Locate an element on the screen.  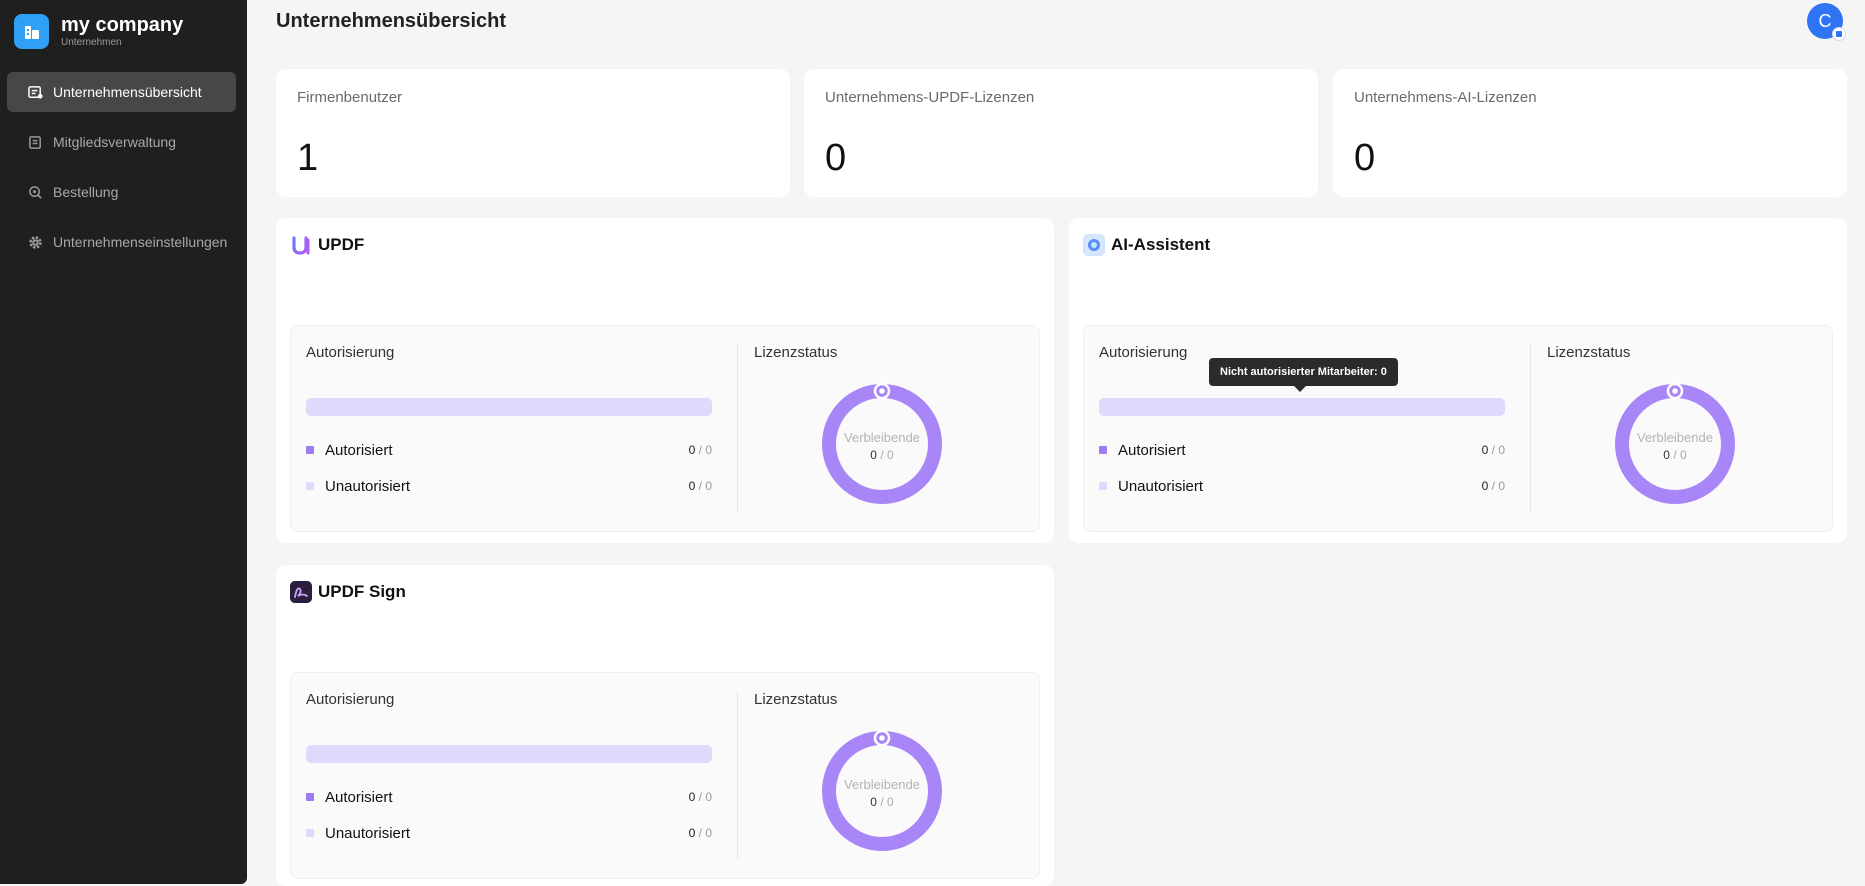
sidebar-item-members: Mitgliedsverwaltung is located at coordinates (121, 142).